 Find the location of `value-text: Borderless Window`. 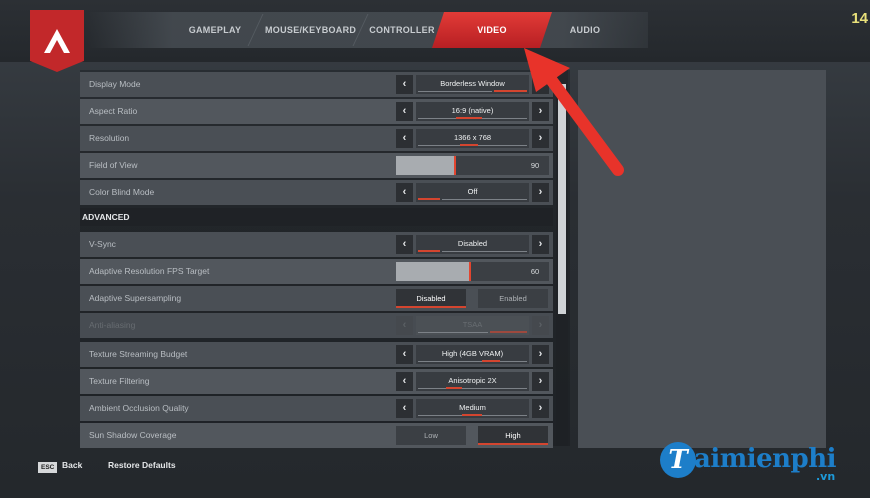

value-text: Borderless Window is located at coordinates (472, 83).